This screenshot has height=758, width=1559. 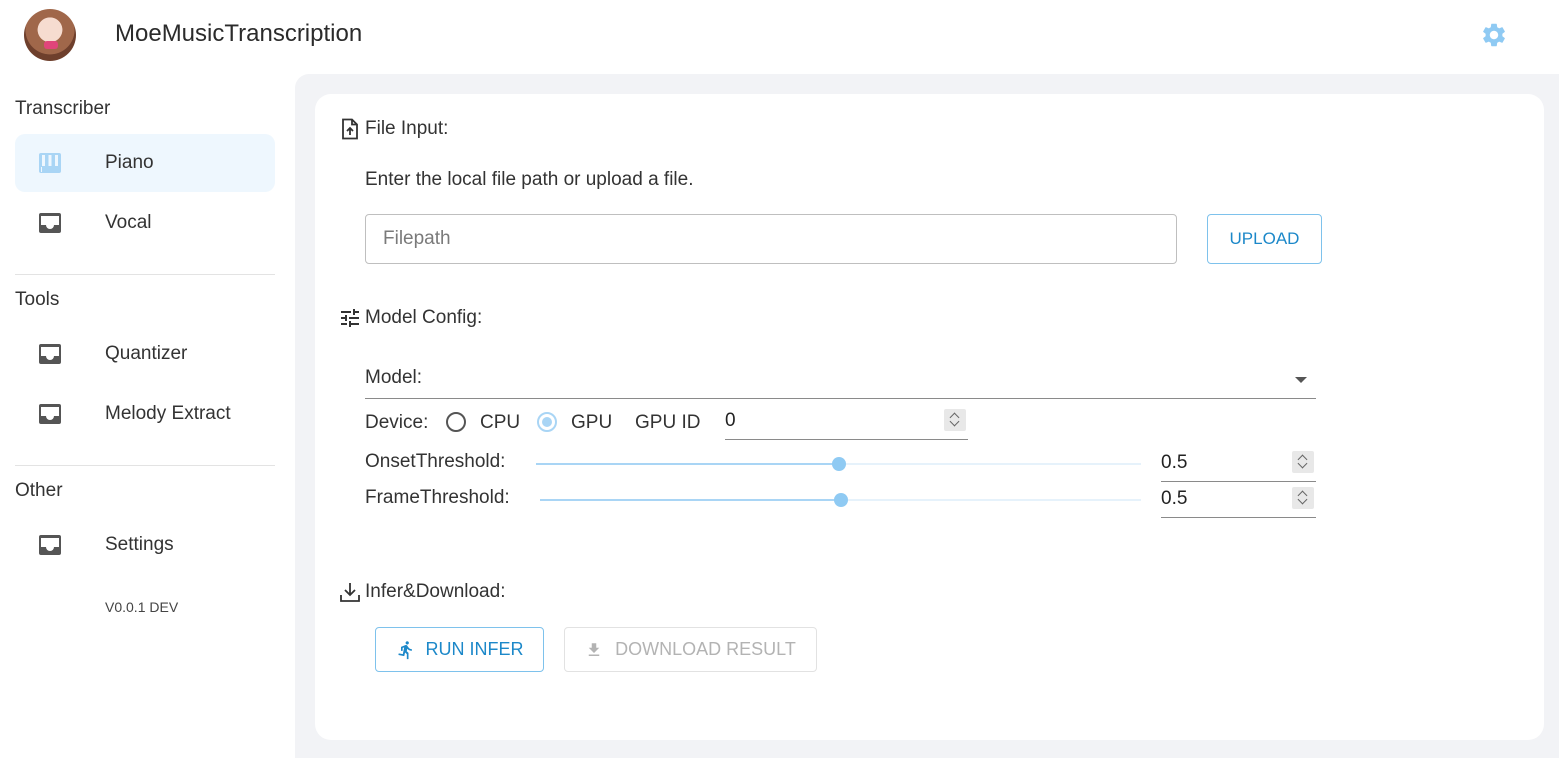 I want to click on download-result-label: DOWNLOAD RESULT, so click(x=705, y=649).